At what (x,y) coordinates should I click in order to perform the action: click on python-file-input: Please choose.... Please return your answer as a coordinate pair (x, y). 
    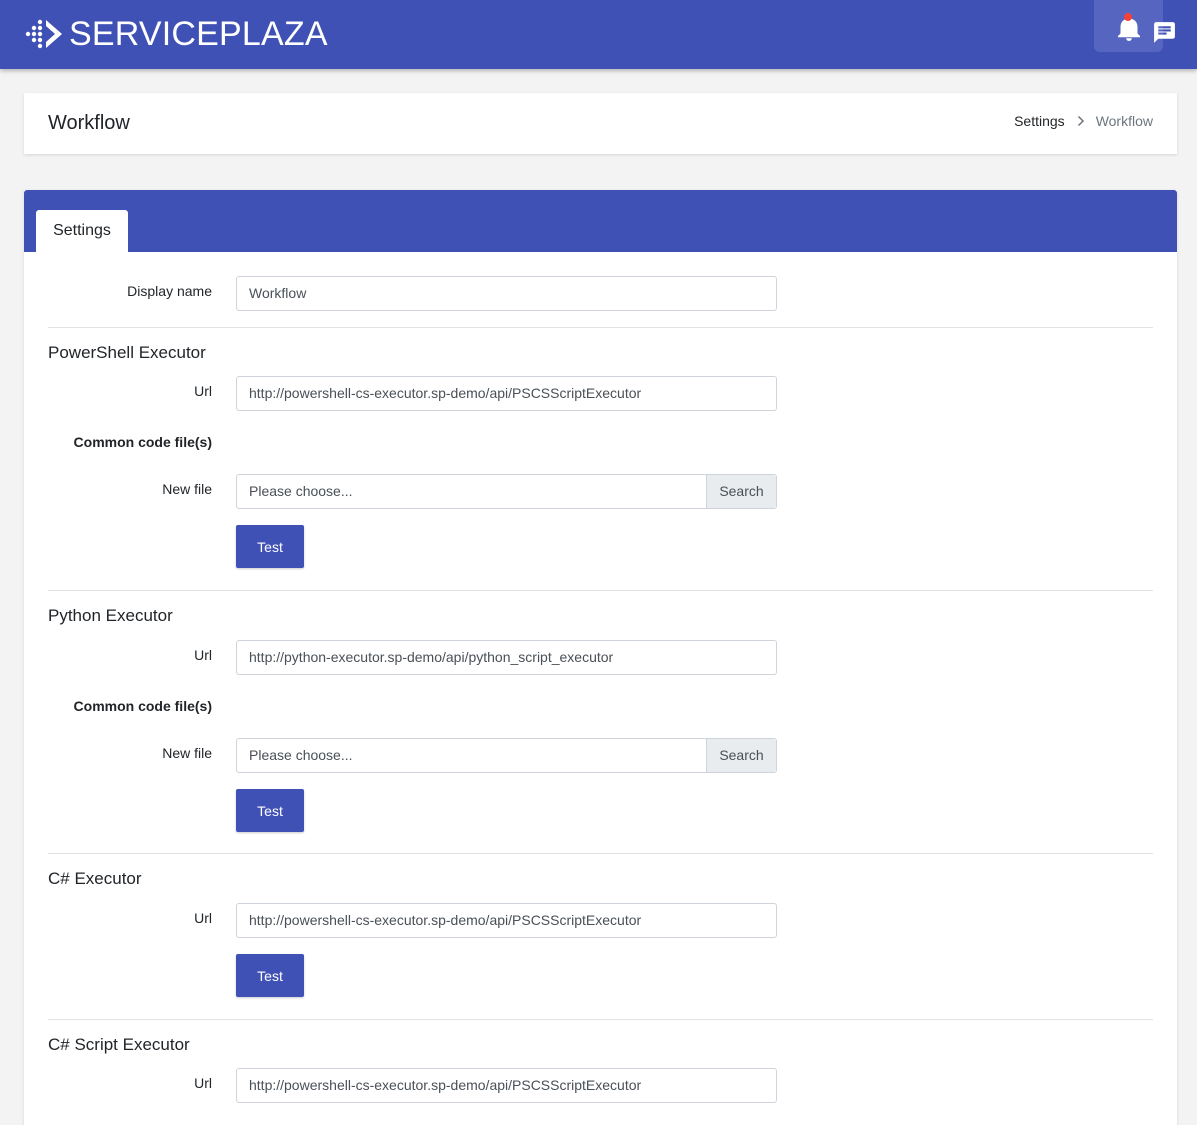
    Looking at the image, I should click on (471, 755).